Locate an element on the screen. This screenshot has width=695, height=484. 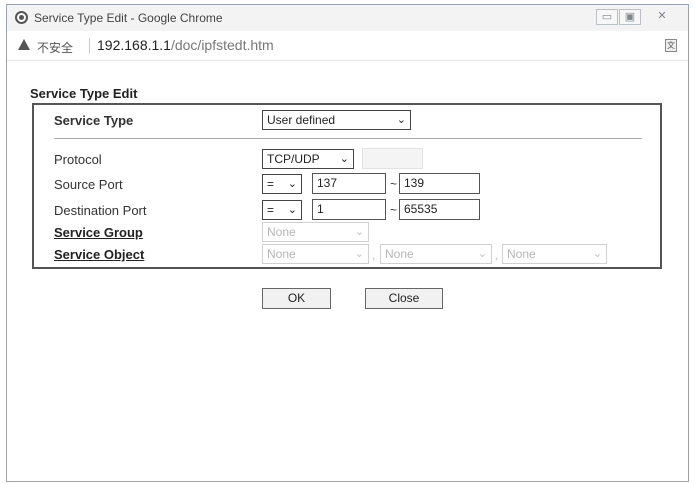
service-object-select-3: None ⌄ is located at coordinates (554, 254).